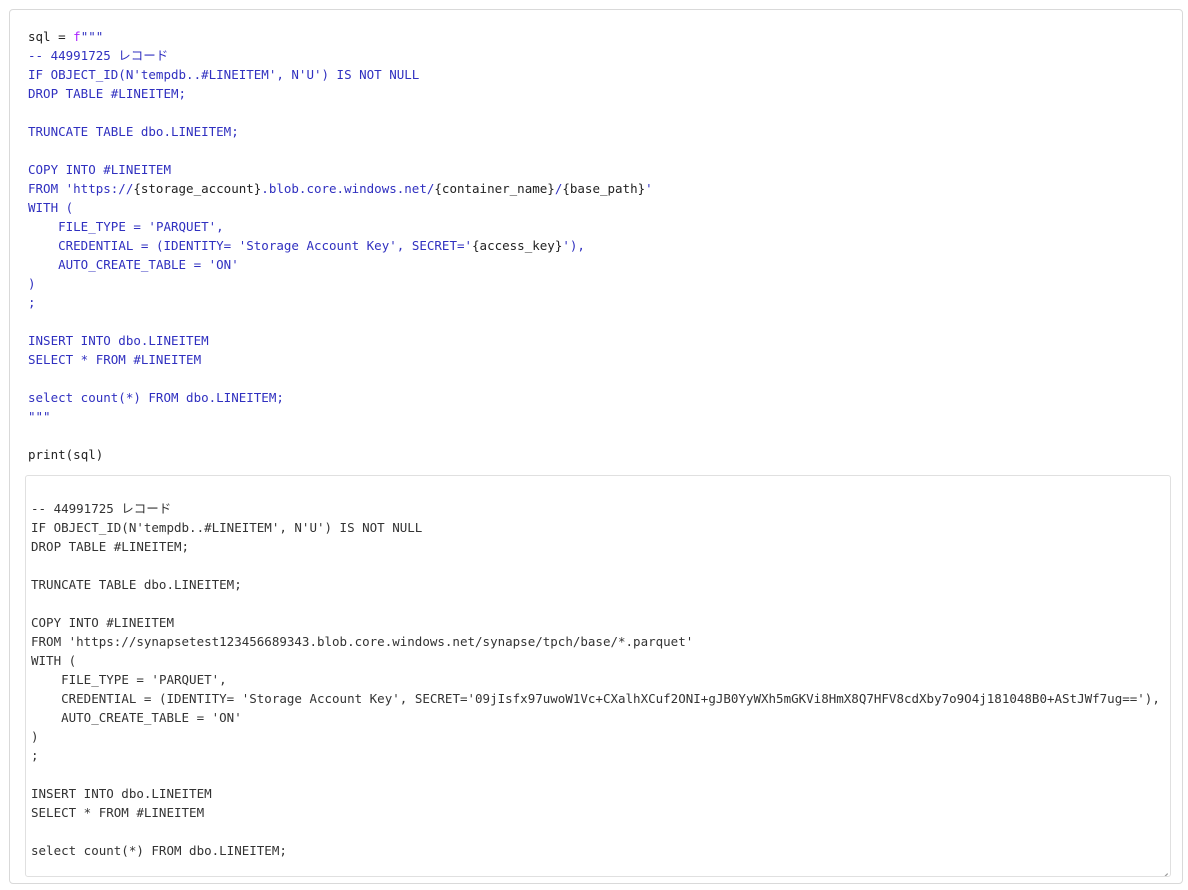 This screenshot has width=1188, height=890. I want to click on code-from-suffix: ', so click(649, 188).